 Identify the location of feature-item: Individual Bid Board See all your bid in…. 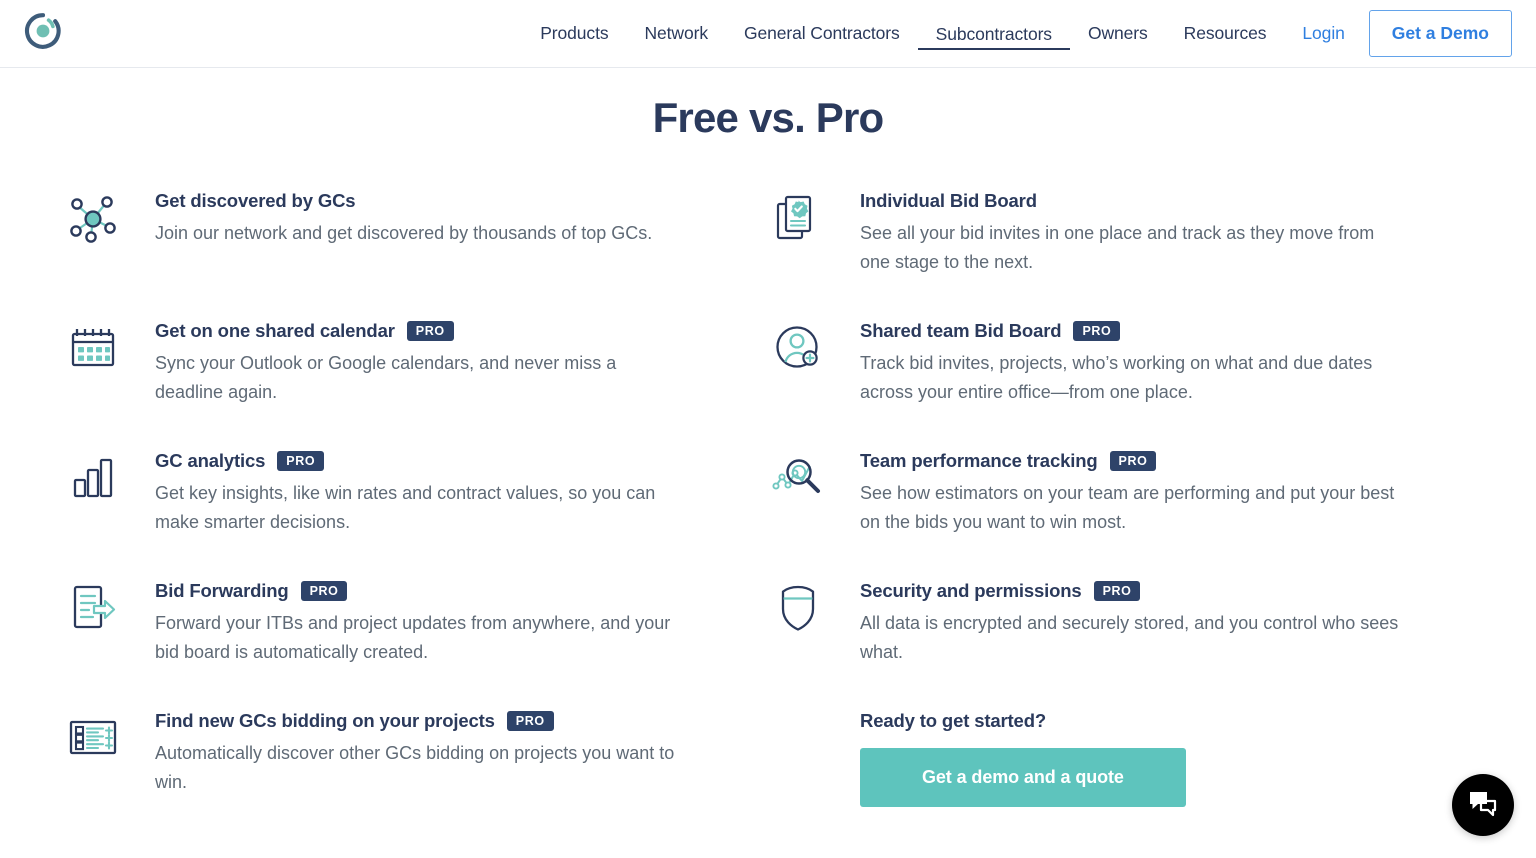
(1131, 237).